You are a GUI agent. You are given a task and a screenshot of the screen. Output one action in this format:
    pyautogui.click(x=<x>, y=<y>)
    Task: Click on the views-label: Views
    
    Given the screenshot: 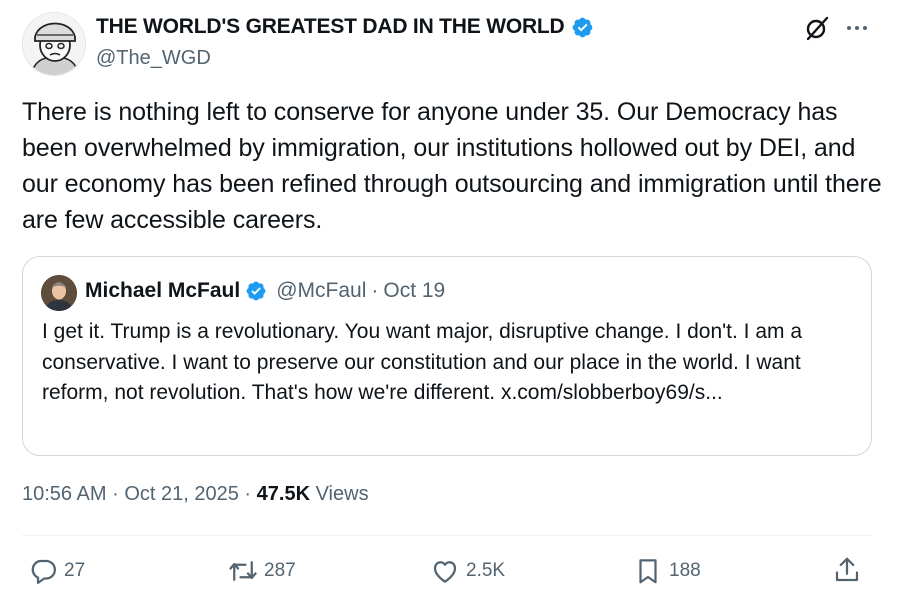 What is the action you would take?
    pyautogui.click(x=342, y=494)
    